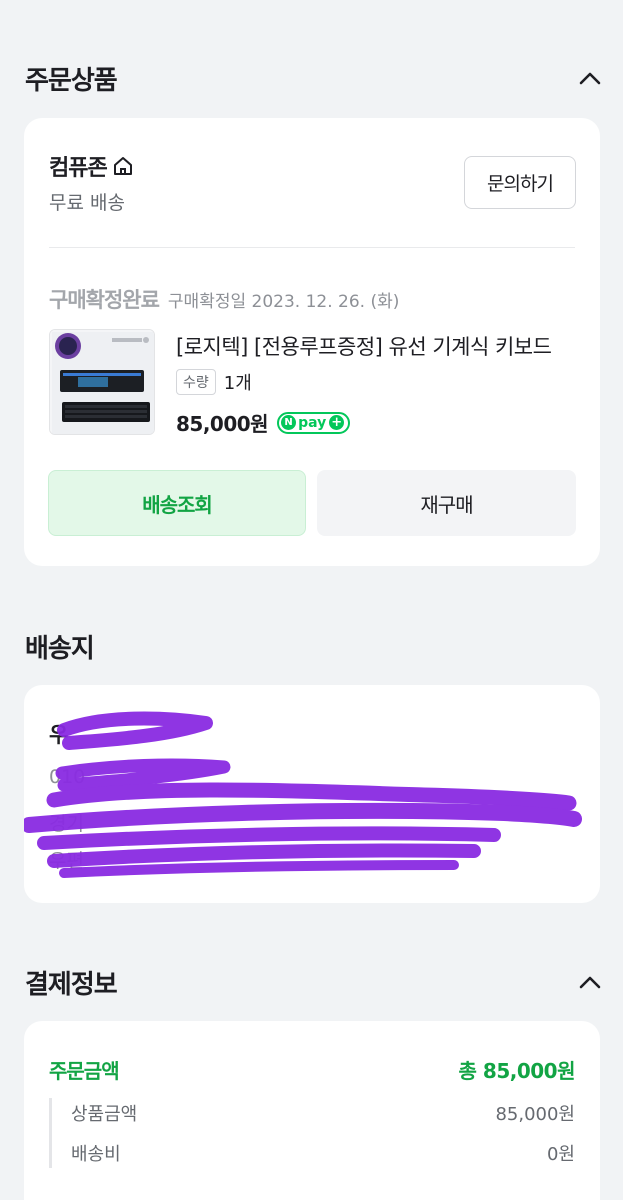 Image resolution: width=623 pixels, height=1200 pixels. Describe the element at coordinates (59, 735) in the screenshot. I see `recipient-name: 우` at that location.